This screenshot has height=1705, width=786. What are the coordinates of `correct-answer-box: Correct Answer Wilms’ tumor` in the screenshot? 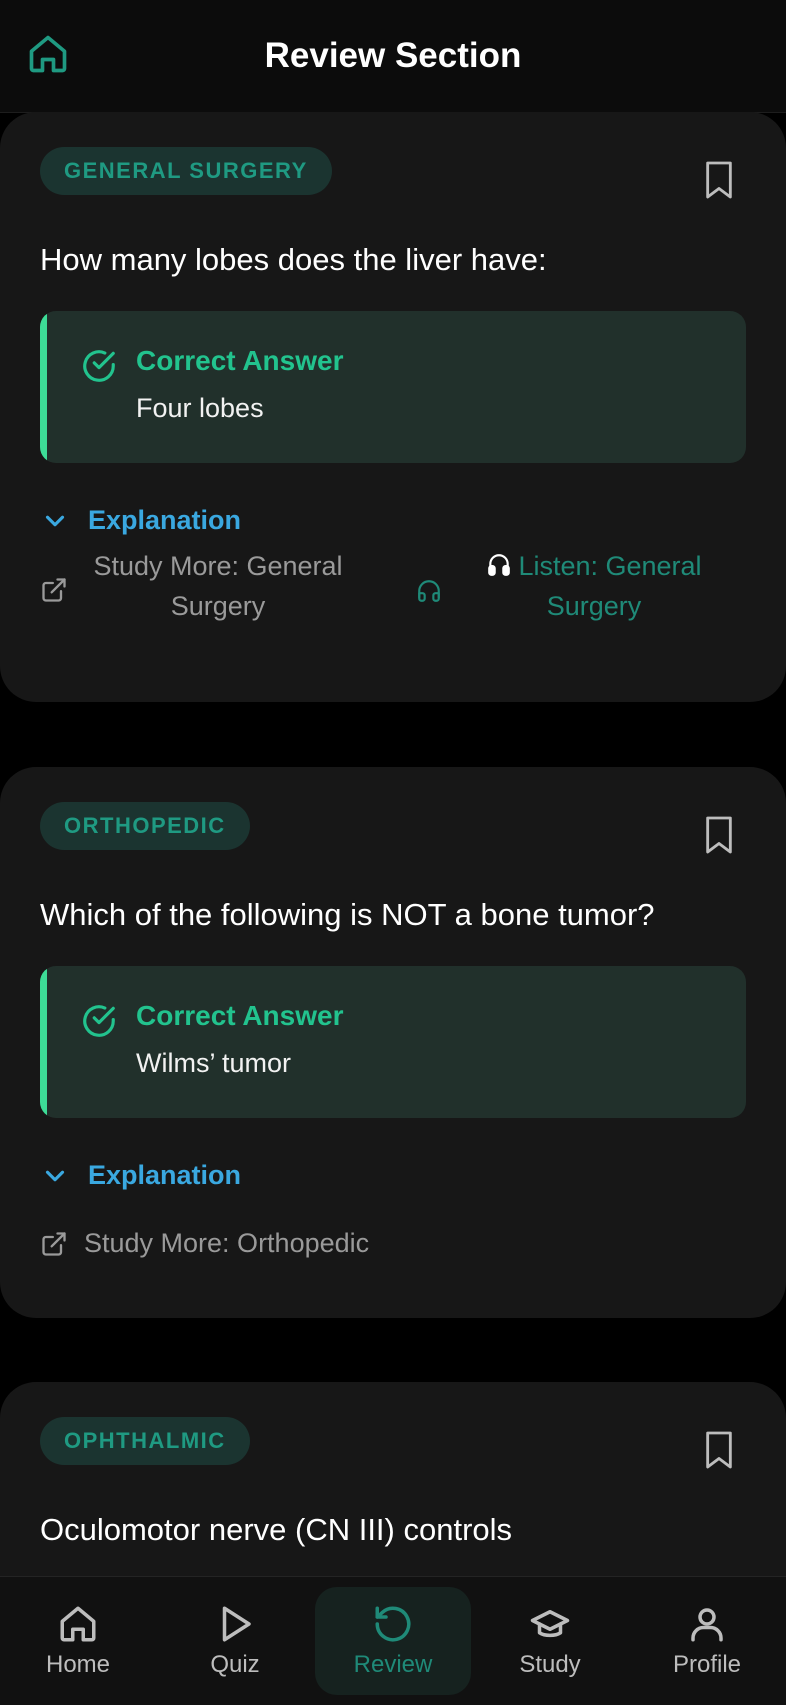 It's located at (393, 1042).